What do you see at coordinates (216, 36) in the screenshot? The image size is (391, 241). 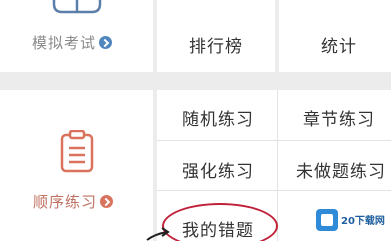 I see `leaderboard-tile: 排行榜` at bounding box center [216, 36].